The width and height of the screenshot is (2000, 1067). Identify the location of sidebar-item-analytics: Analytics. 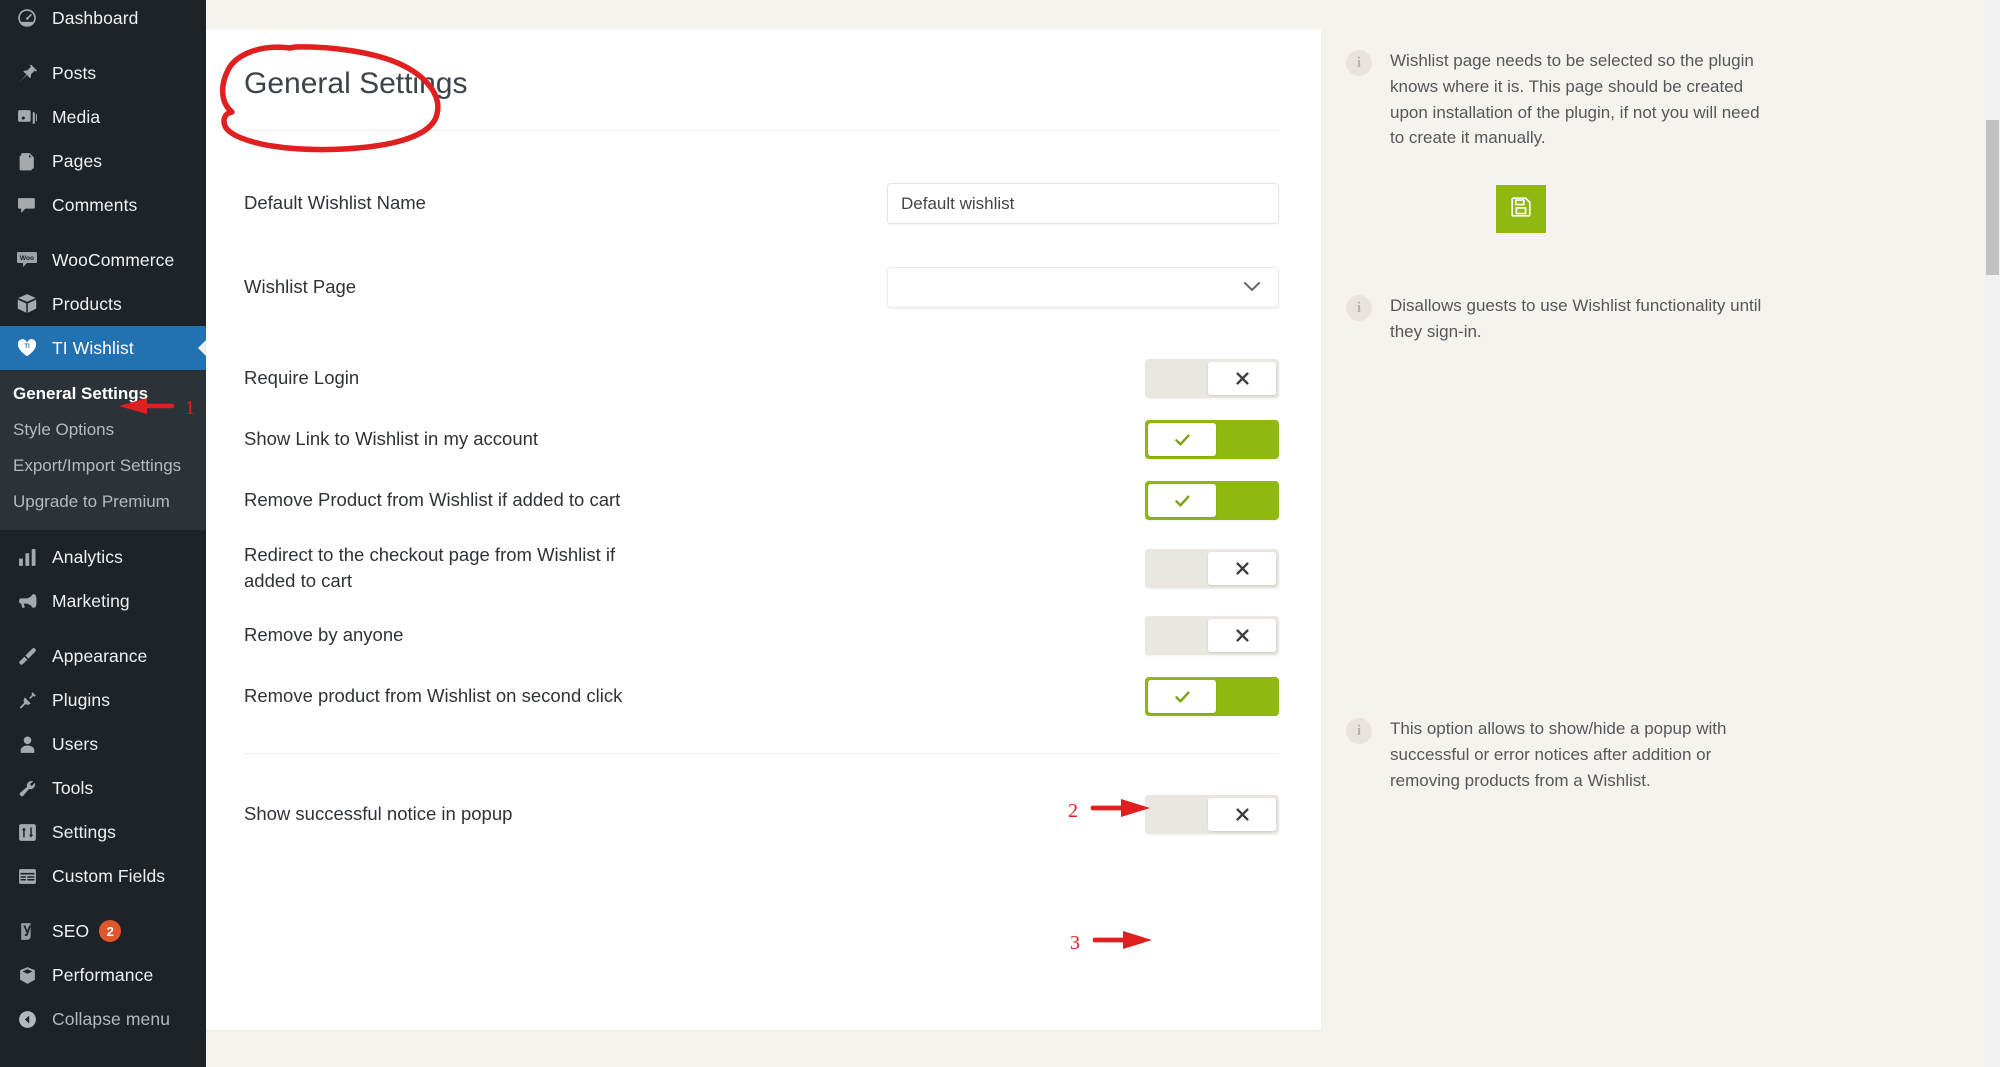
(103, 557).